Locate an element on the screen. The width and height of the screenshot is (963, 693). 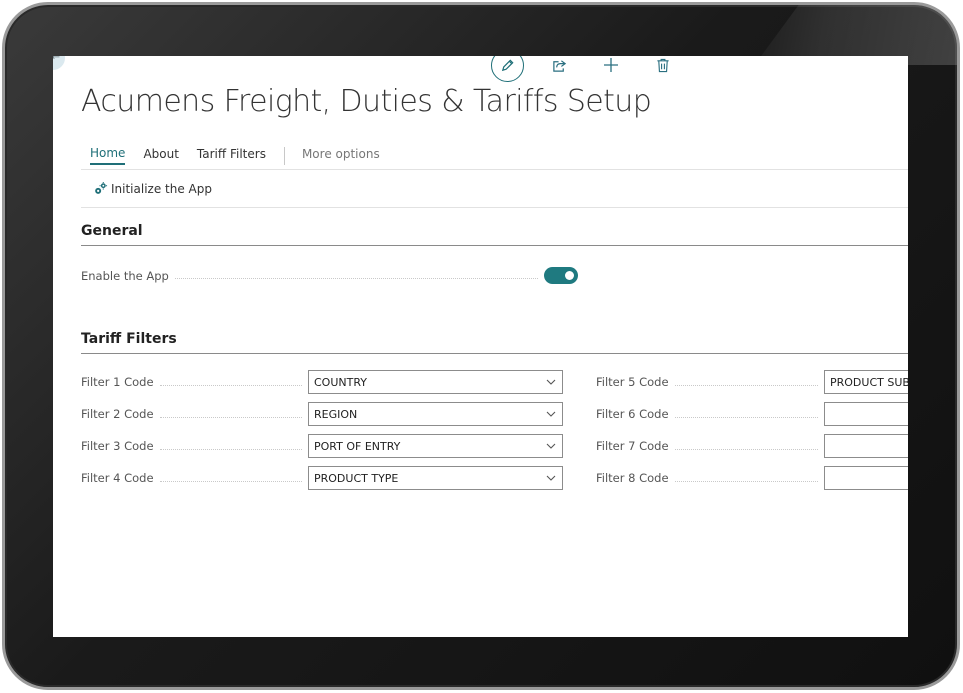
general-section-rule is located at coordinates (494, 245).